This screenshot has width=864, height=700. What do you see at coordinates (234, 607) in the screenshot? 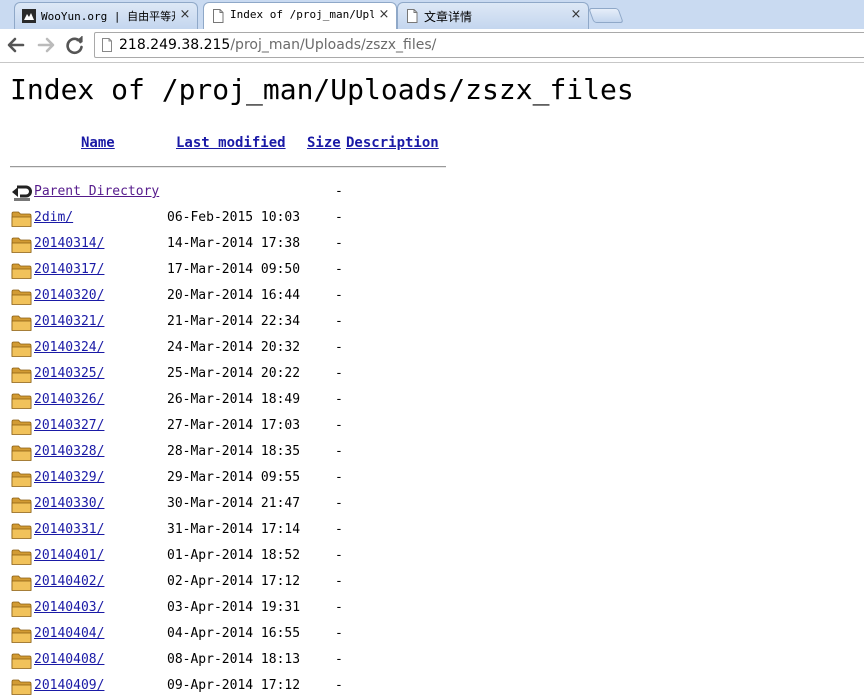
I see `last-modified-cell: 03-Apr-2014 19:31` at bounding box center [234, 607].